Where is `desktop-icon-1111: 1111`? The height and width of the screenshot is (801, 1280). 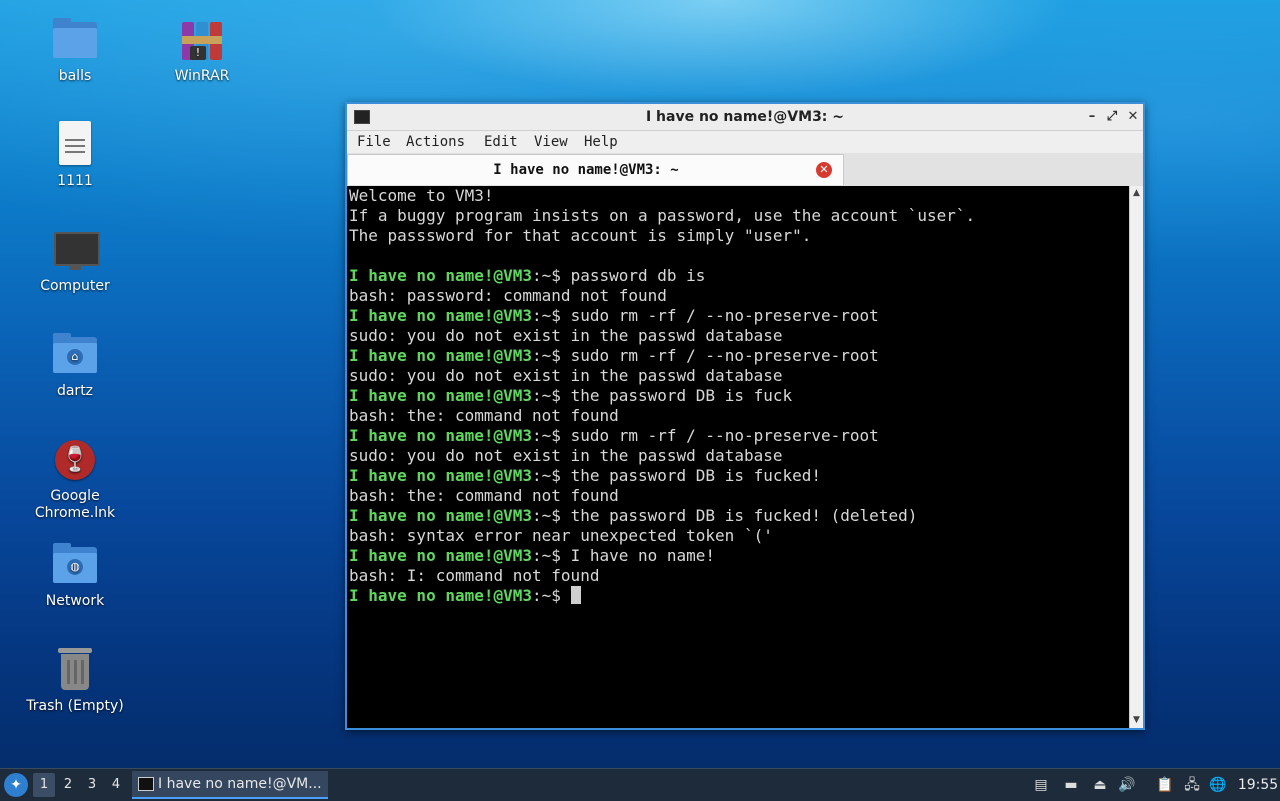
desktop-icon-1111: 1111 is located at coordinates (75, 155).